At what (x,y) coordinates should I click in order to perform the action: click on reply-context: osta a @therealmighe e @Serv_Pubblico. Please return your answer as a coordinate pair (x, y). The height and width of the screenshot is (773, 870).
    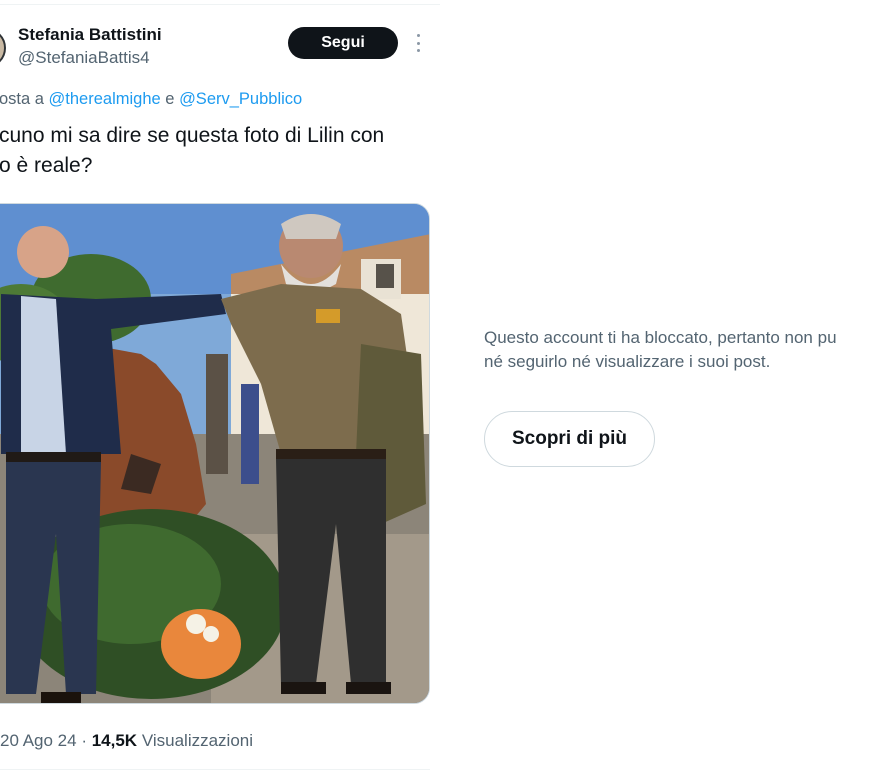
    Looking at the image, I should click on (151, 99).